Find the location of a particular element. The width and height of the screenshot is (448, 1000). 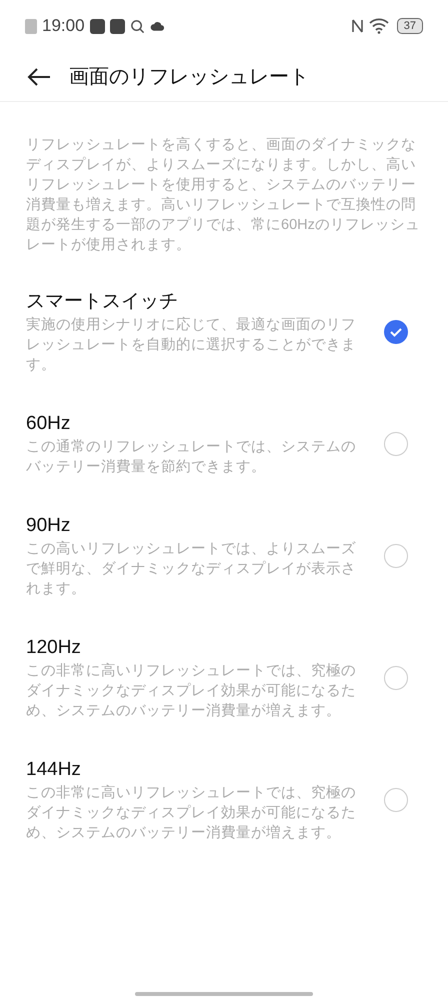

battery-indicator: 37 is located at coordinates (409, 26).